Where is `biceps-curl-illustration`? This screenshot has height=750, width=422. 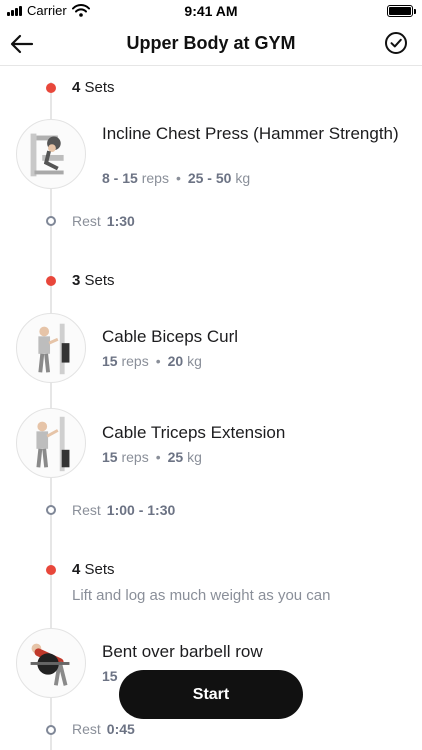 biceps-curl-illustration is located at coordinates (54, 349).